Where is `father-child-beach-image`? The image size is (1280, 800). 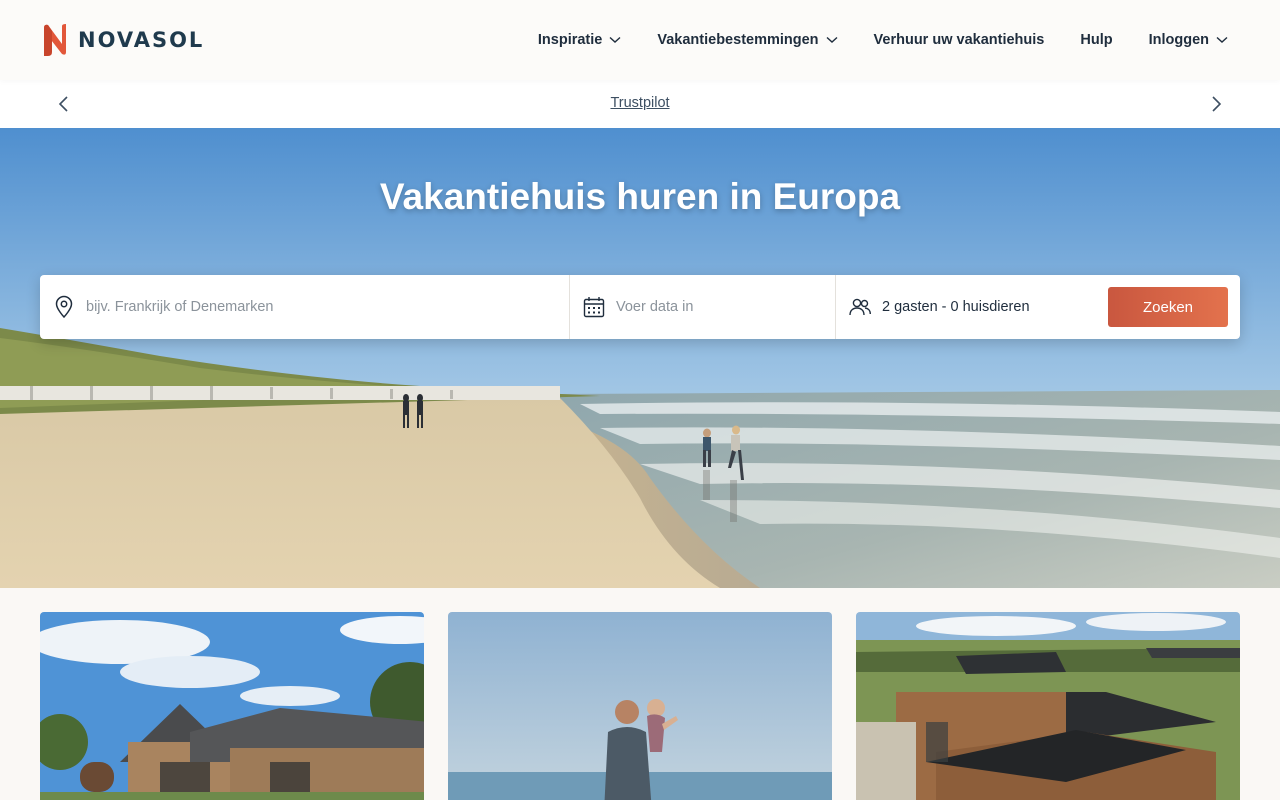
father-child-beach-image is located at coordinates (640, 706).